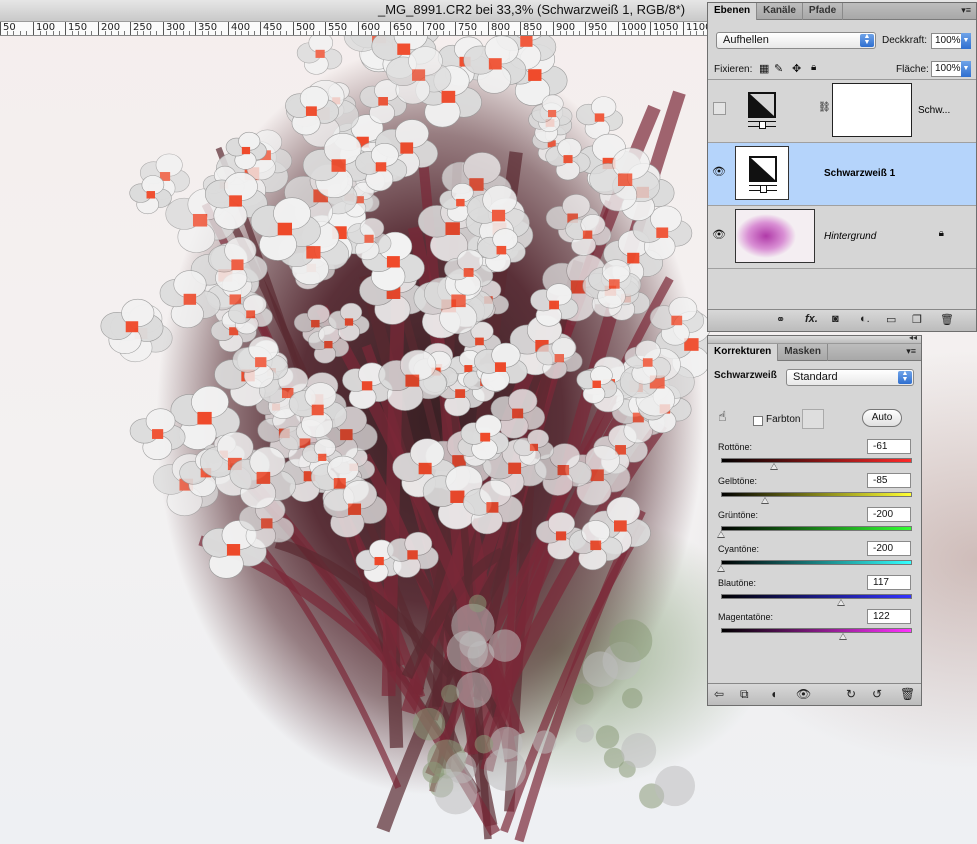  Describe the element at coordinates (764, 68) in the screenshot. I see `lock-transparency-icon: ▦` at that location.